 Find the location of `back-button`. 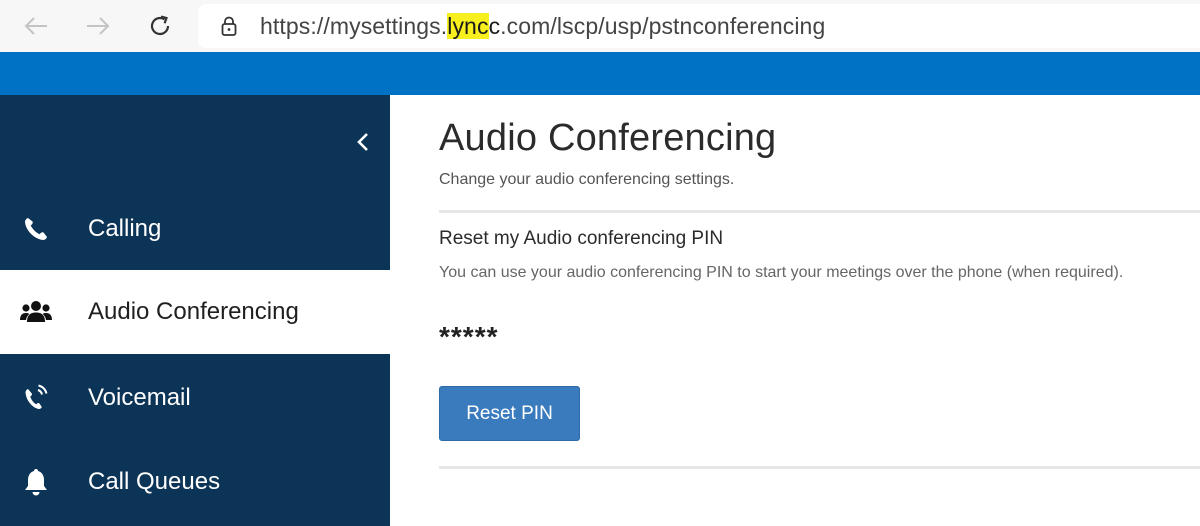

back-button is located at coordinates (36, 26).